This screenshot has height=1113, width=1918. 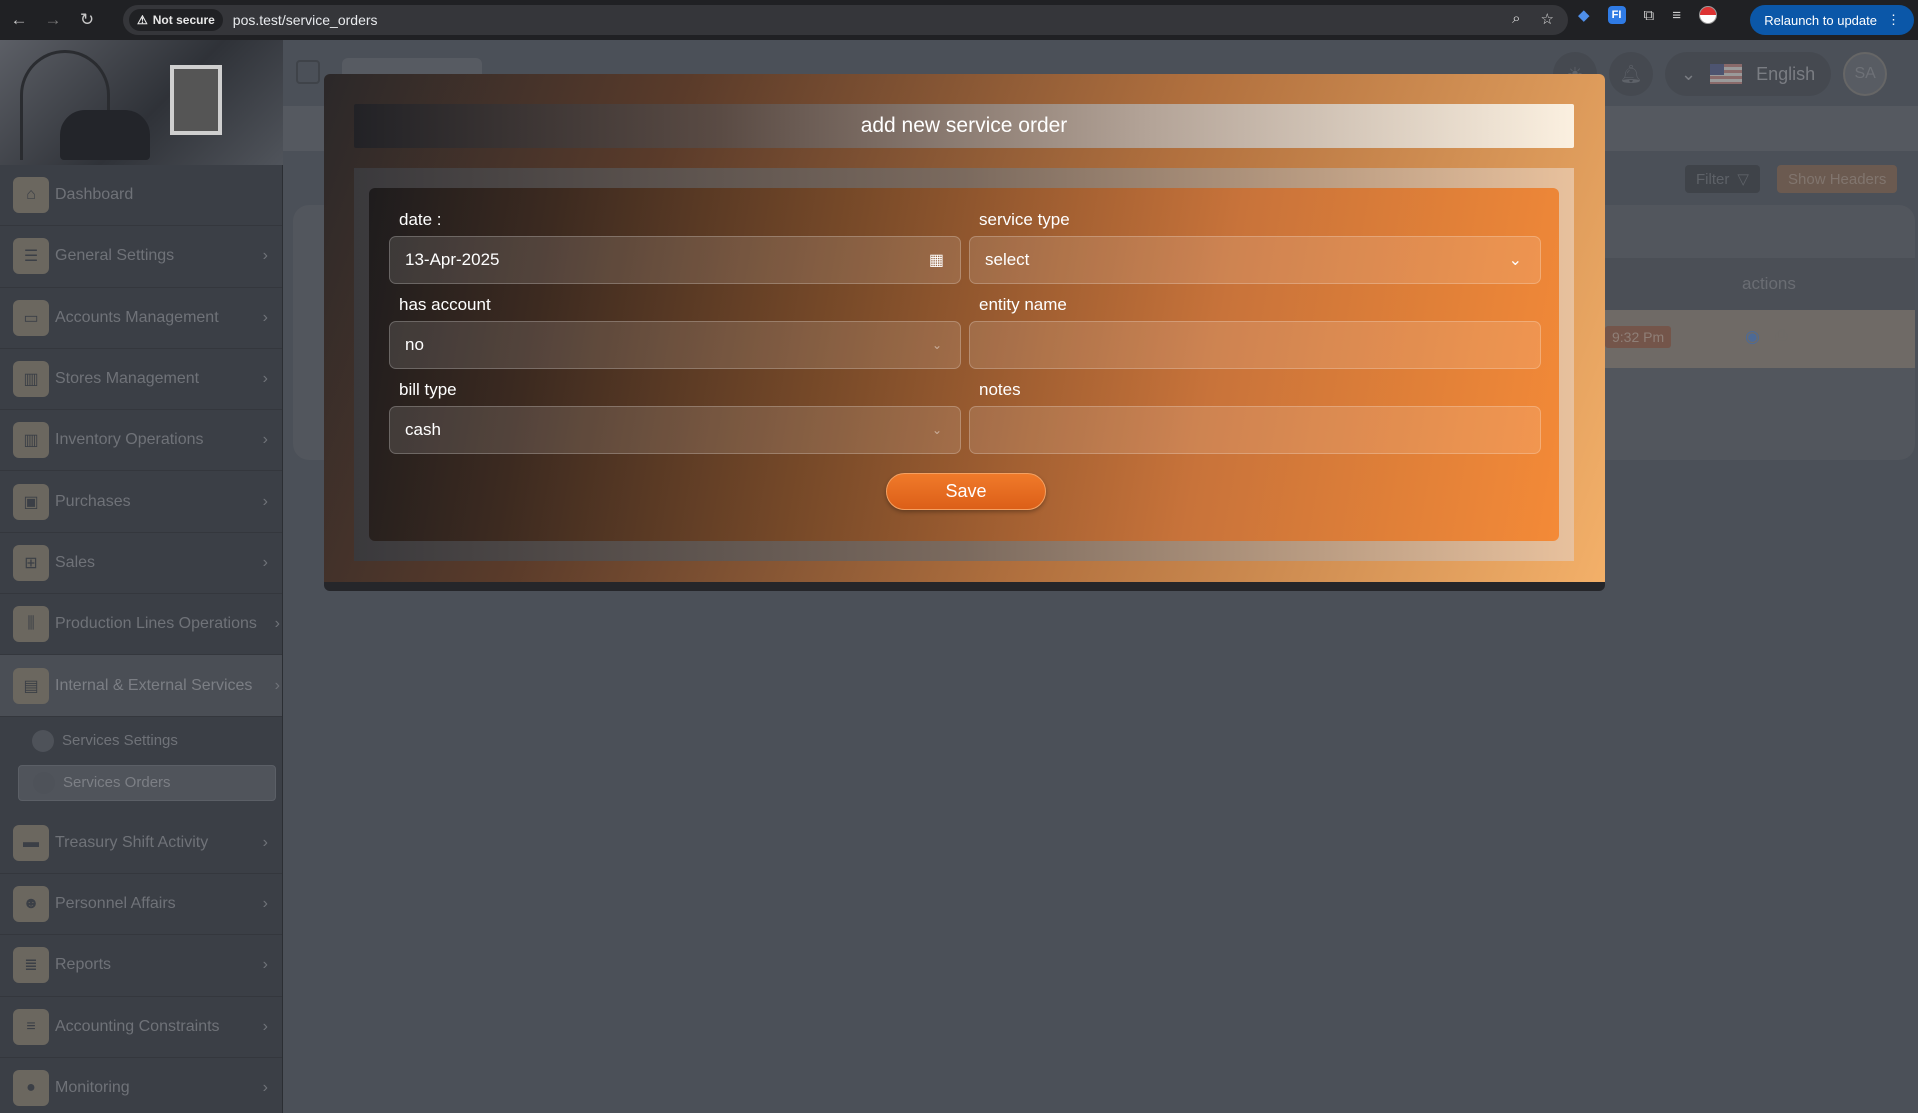 What do you see at coordinates (1893, 20) in the screenshot?
I see `more-menu-icon: ⋮` at bounding box center [1893, 20].